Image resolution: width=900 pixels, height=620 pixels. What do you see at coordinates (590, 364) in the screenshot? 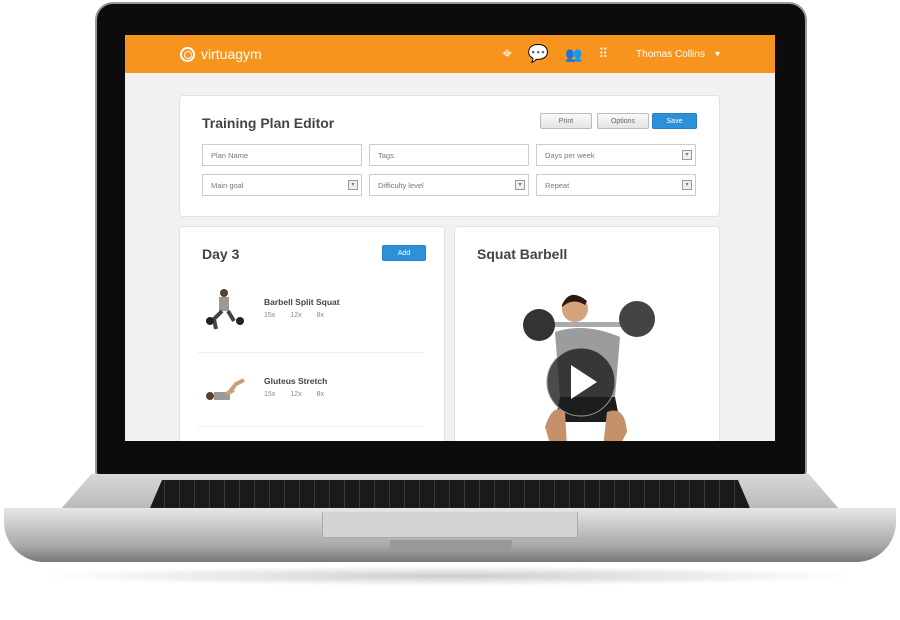
I see `exercise-video` at bounding box center [590, 364].